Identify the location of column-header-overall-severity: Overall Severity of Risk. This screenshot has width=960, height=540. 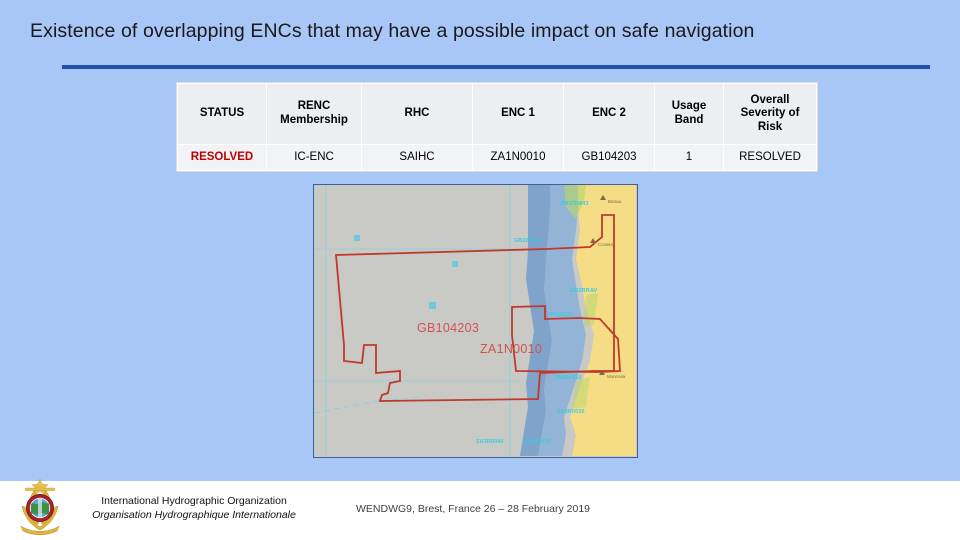
(770, 114).